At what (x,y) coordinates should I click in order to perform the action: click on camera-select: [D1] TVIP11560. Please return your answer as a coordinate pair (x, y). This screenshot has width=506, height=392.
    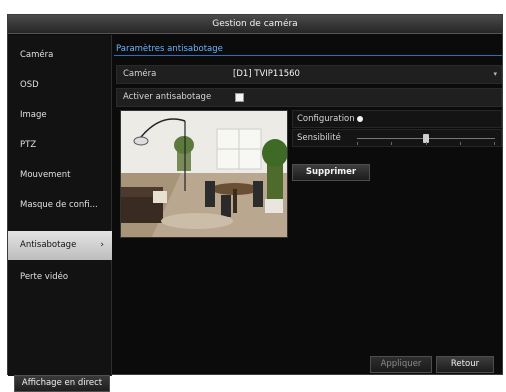
    Looking at the image, I should click on (266, 74).